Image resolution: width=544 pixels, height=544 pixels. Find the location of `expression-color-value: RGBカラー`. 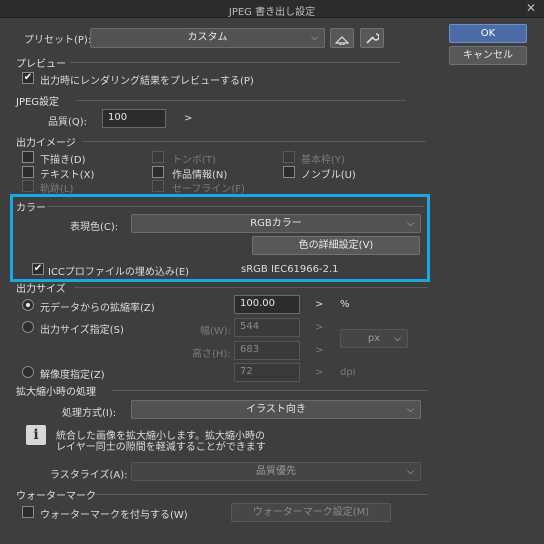

expression-color-value: RGBカラー is located at coordinates (276, 223).